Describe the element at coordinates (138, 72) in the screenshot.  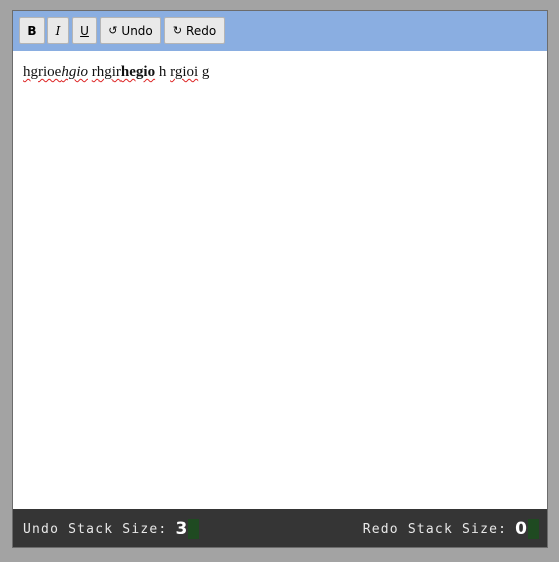
I see `editor-text-segment: hegio` at that location.